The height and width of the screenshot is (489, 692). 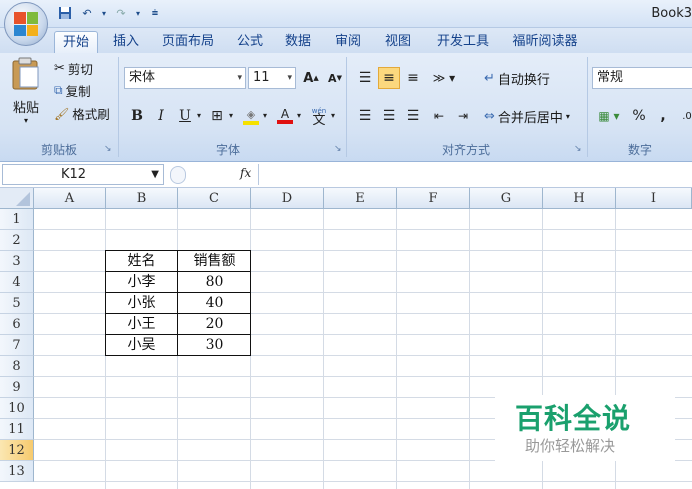 I want to click on paint-bucket-icon: ◈, so click(x=251, y=114).